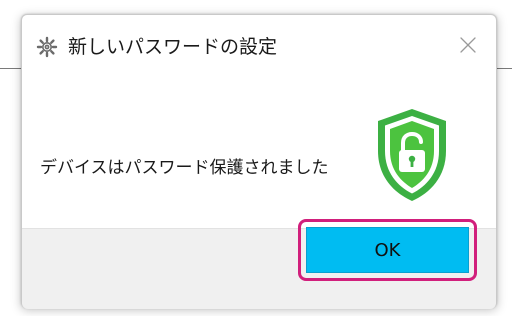 Image resolution: width=512 pixels, height=316 pixels. Describe the element at coordinates (387, 250) in the screenshot. I see `ok-button: OK` at that location.